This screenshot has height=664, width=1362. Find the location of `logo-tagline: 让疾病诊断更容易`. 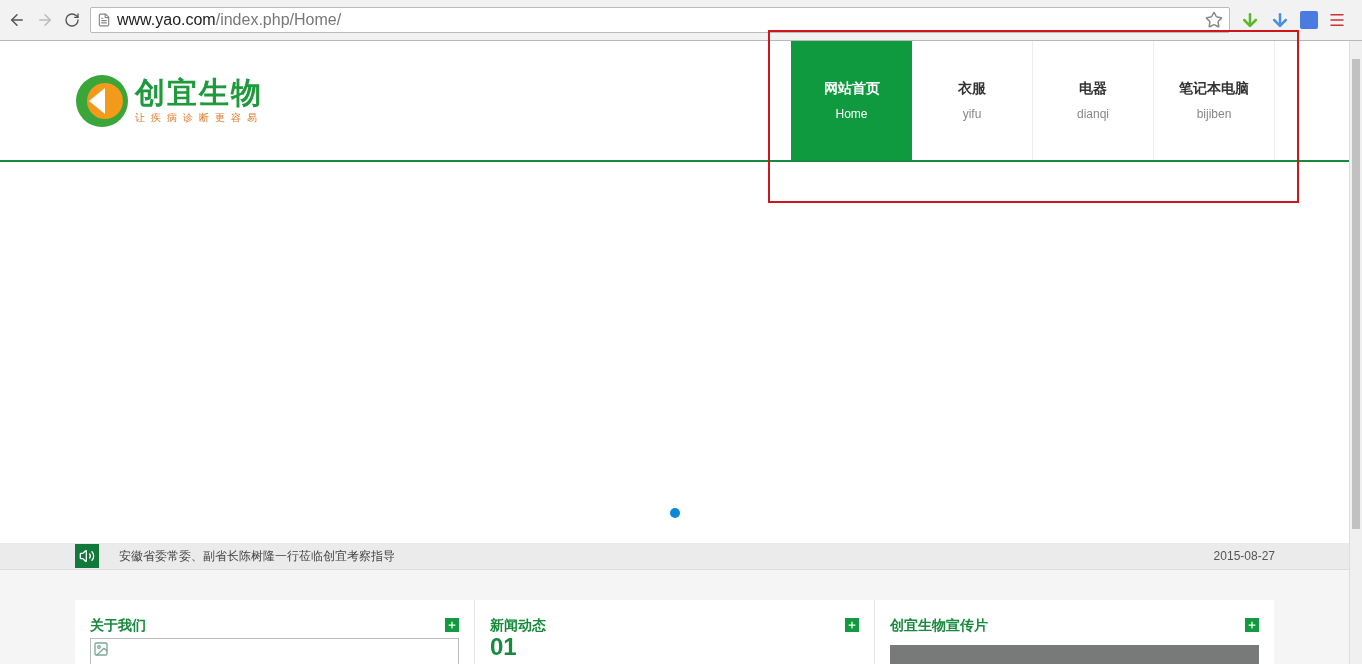

logo-tagline: 让疾病诊断更容易 is located at coordinates (199, 118).